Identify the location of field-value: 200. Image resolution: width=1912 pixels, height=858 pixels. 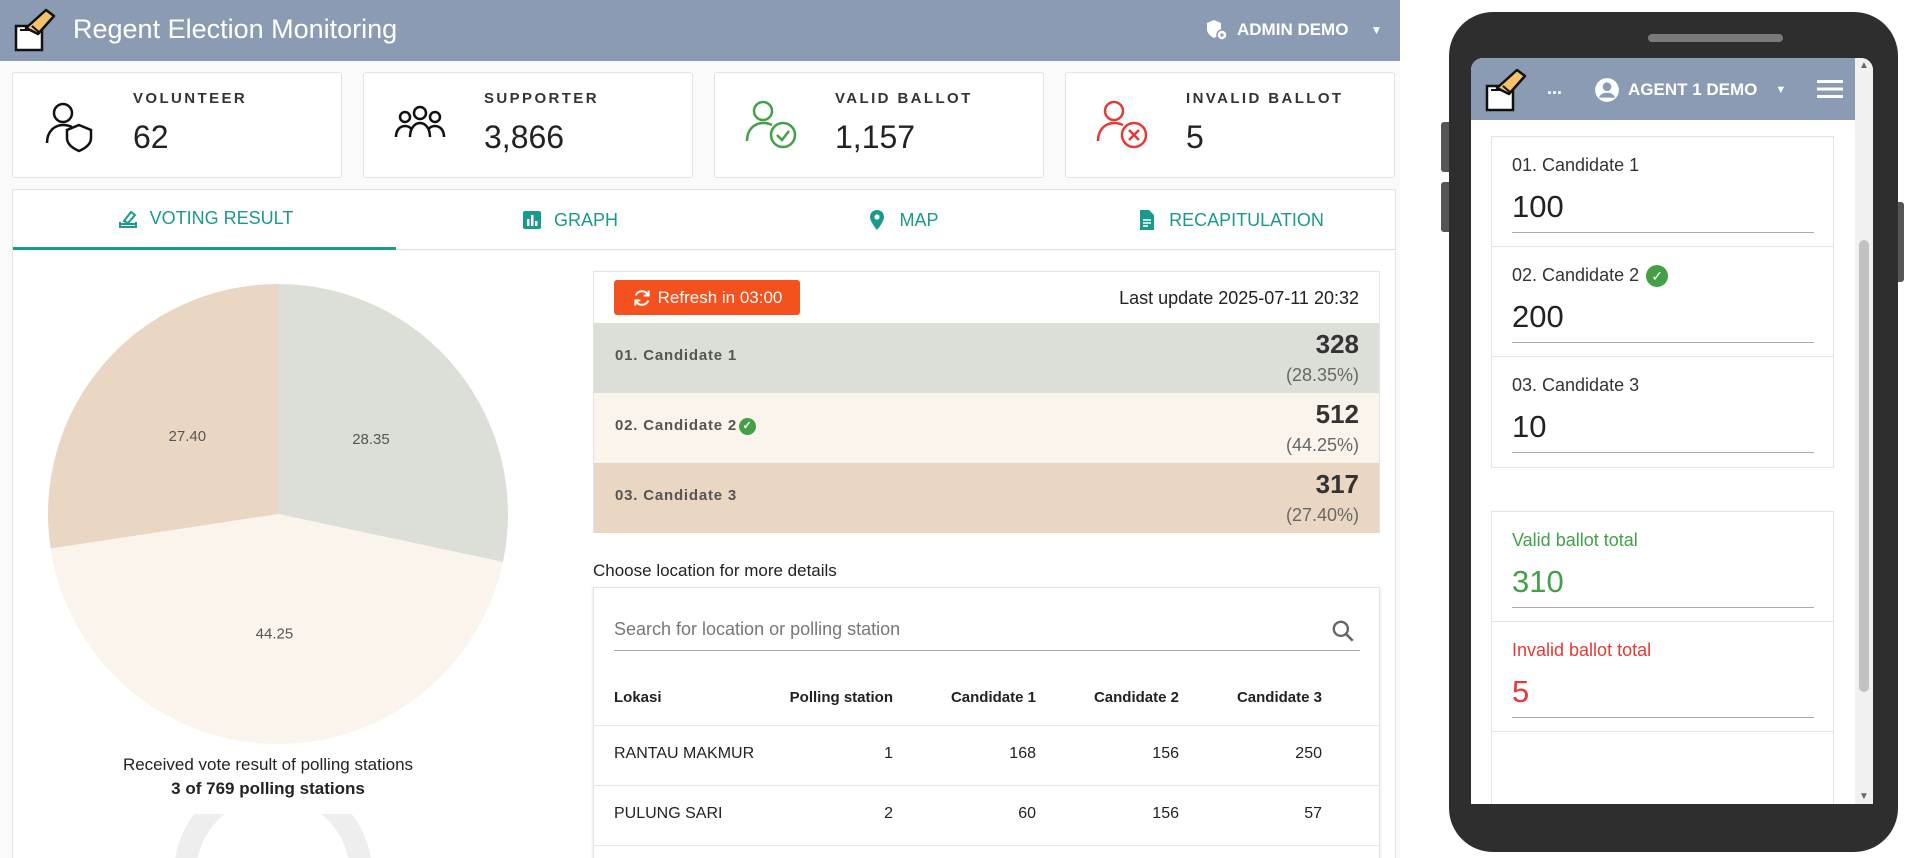
(1663, 321).